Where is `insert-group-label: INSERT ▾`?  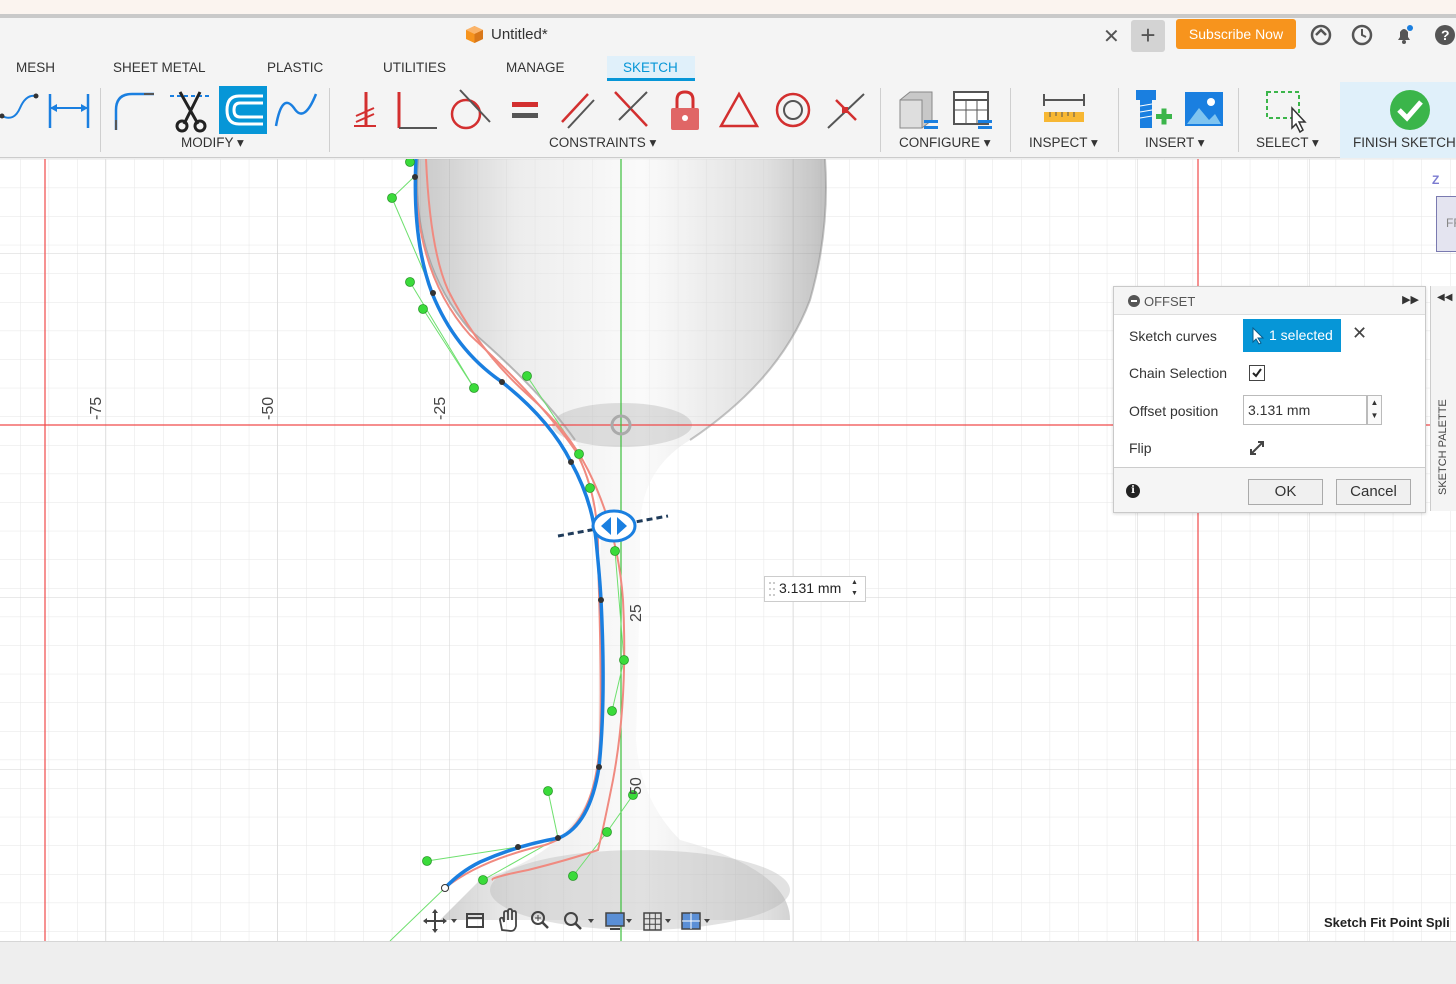
insert-group-label: INSERT ▾ is located at coordinates (1175, 143).